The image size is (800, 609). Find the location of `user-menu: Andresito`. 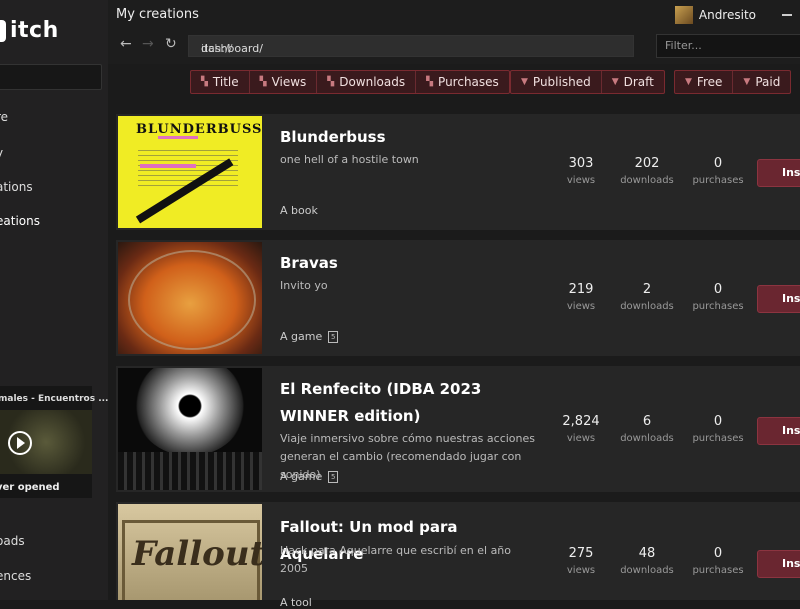

user-menu: Andresito is located at coordinates (715, 15).